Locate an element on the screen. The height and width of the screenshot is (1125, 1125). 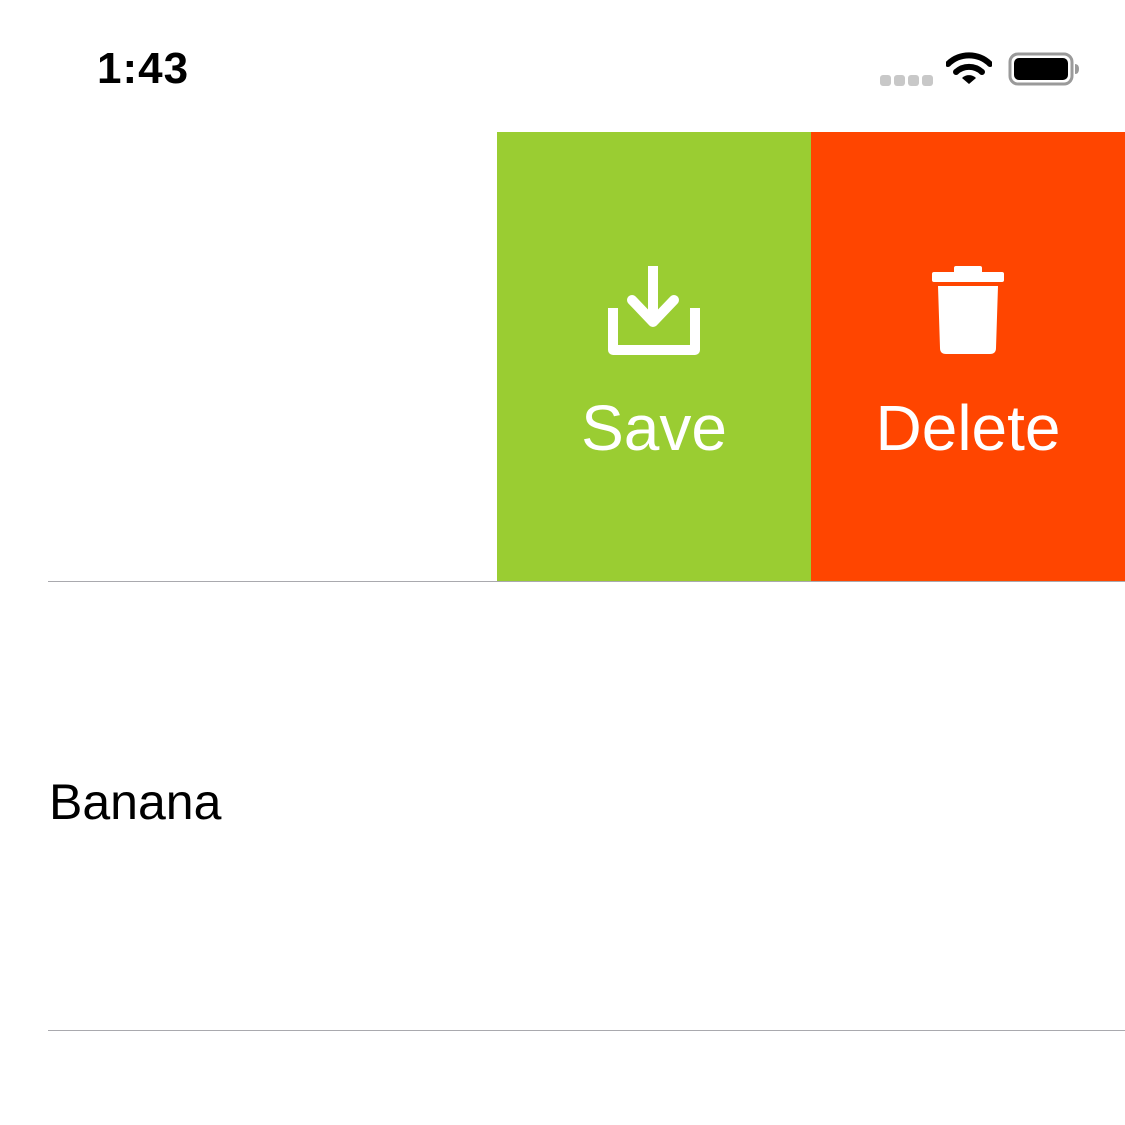
save-button: Save is located at coordinates (654, 356).